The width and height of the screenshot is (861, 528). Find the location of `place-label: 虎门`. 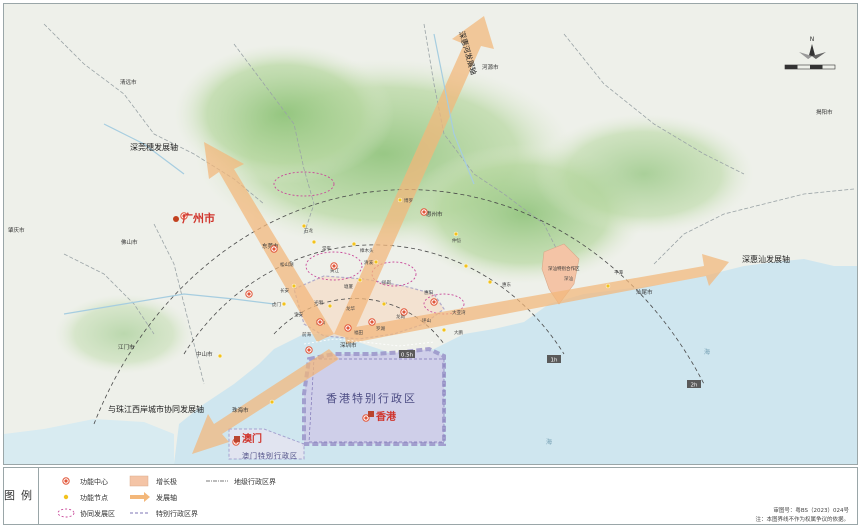

place-label: 虎门 is located at coordinates (276, 304).